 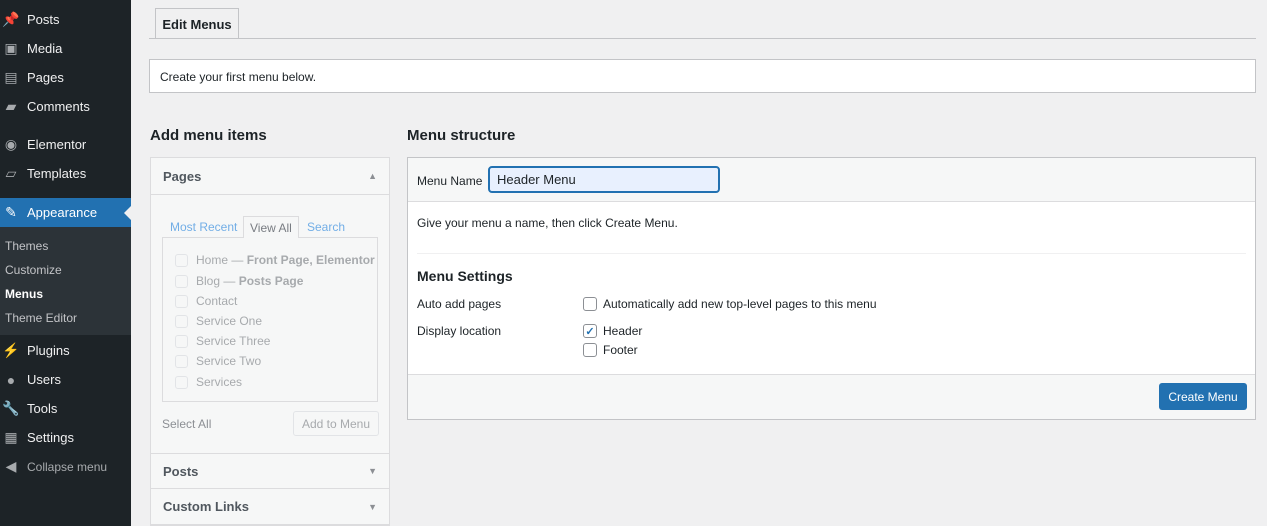 I want to click on media-icon: ▣, so click(x=11, y=48).